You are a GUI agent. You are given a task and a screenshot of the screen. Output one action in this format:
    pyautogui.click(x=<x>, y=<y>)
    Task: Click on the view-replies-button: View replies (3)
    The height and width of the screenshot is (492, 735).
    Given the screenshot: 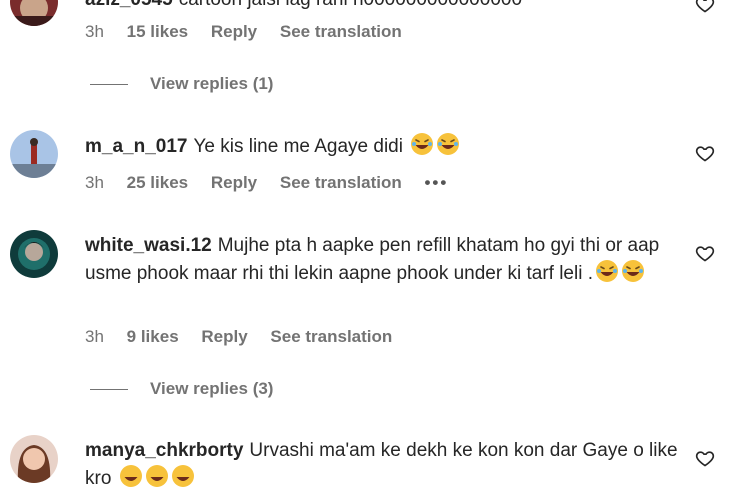 What is the action you would take?
    pyautogui.click(x=181, y=389)
    